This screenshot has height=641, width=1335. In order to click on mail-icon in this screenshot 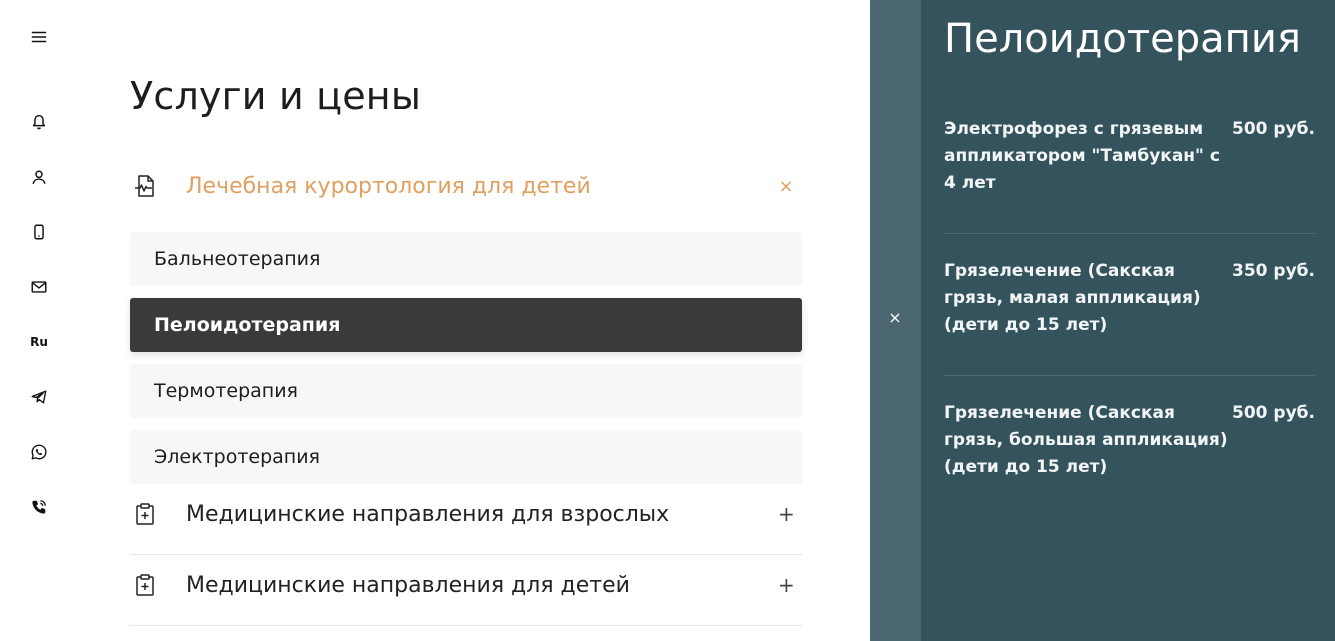, I will do `click(39, 287)`.